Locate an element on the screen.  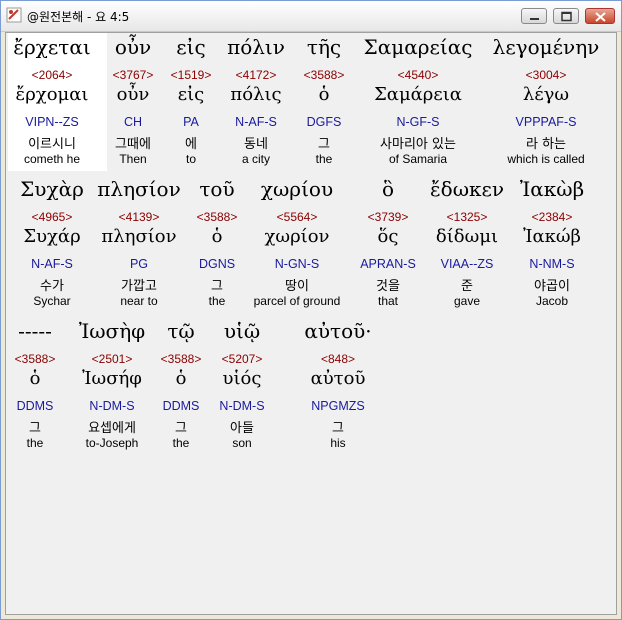
parsing-code: VPPPAF-S is located at coordinates (546, 122).